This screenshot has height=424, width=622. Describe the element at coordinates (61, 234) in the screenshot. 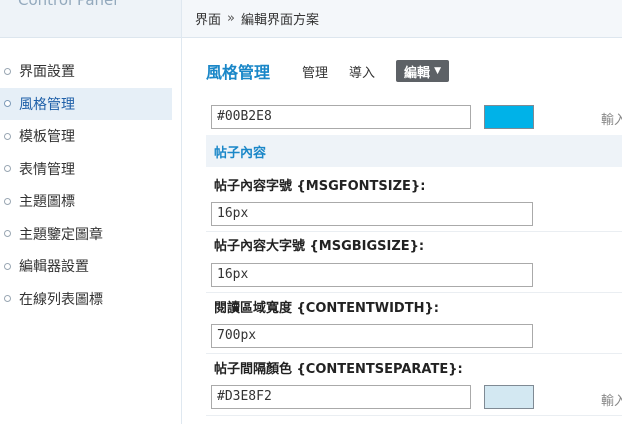

I see `sidebar-item-label: 主題鑒定圖章` at that location.